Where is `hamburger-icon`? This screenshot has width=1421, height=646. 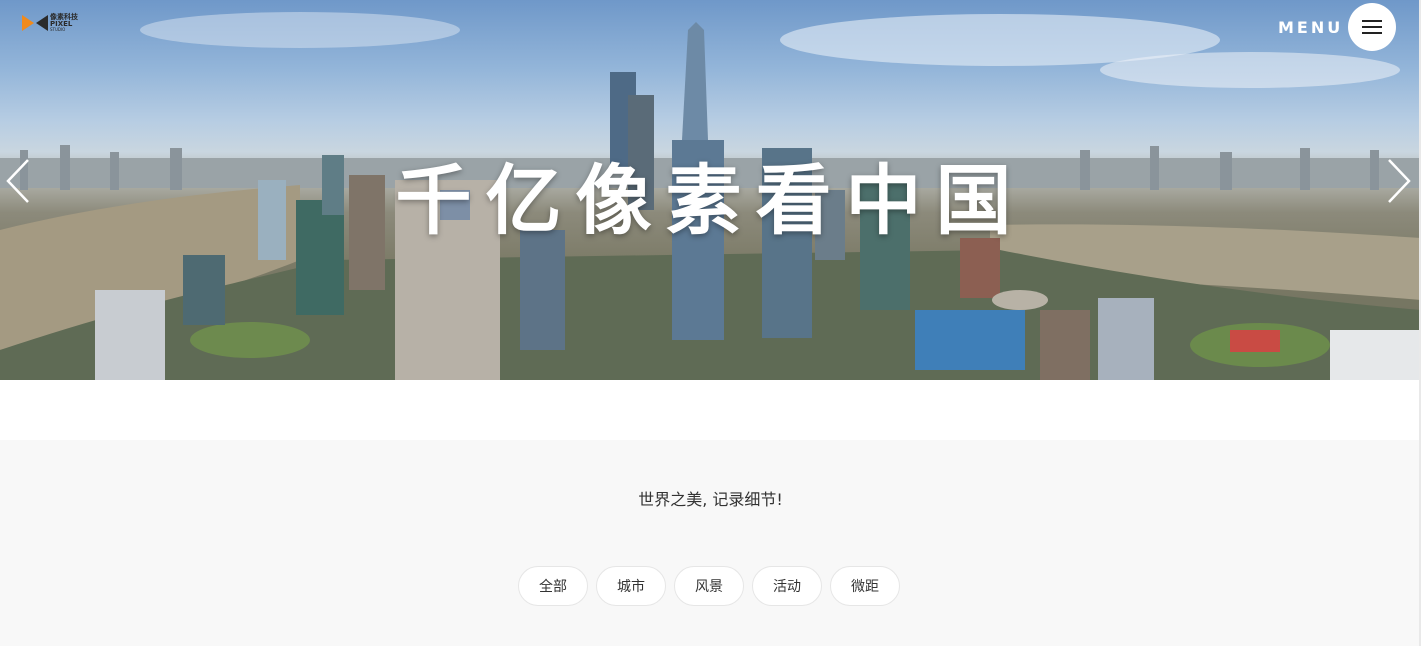
hamburger-icon is located at coordinates (1372, 27).